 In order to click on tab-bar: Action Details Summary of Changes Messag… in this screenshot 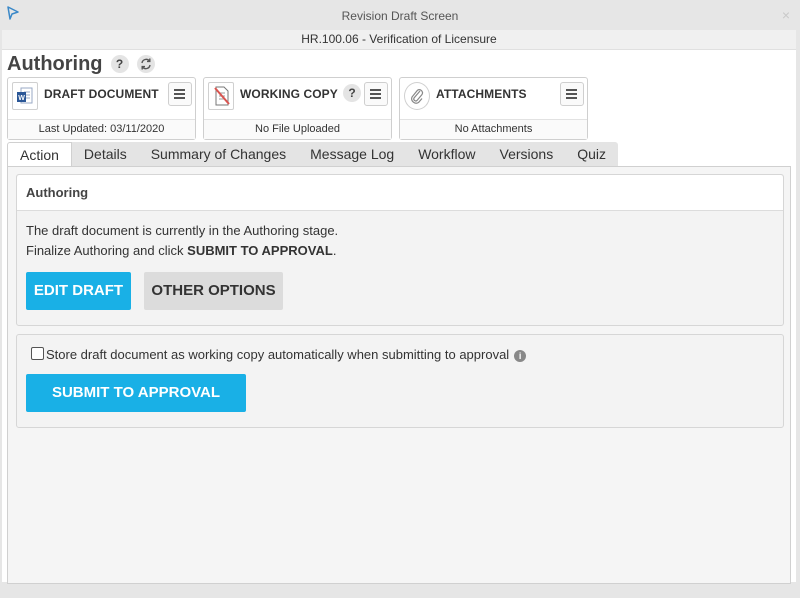, I will do `click(312, 155)`.